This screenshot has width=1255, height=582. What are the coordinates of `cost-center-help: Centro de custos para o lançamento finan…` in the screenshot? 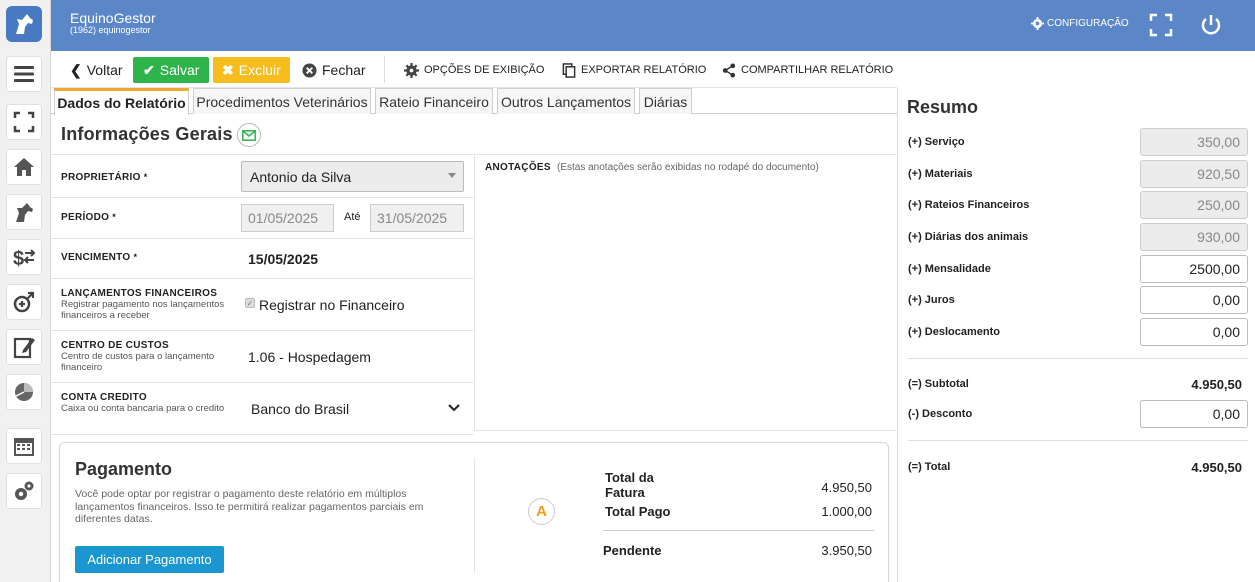 It's located at (138, 362).